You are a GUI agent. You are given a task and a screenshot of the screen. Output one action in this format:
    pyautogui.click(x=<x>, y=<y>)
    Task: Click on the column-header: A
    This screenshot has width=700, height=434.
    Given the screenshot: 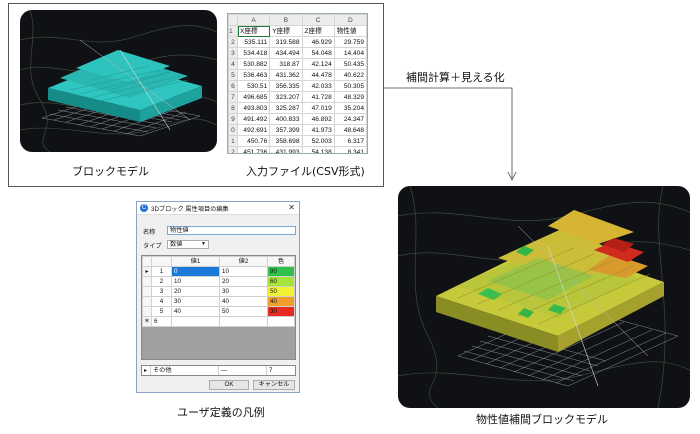 What is the action you would take?
    pyautogui.click(x=253, y=20)
    